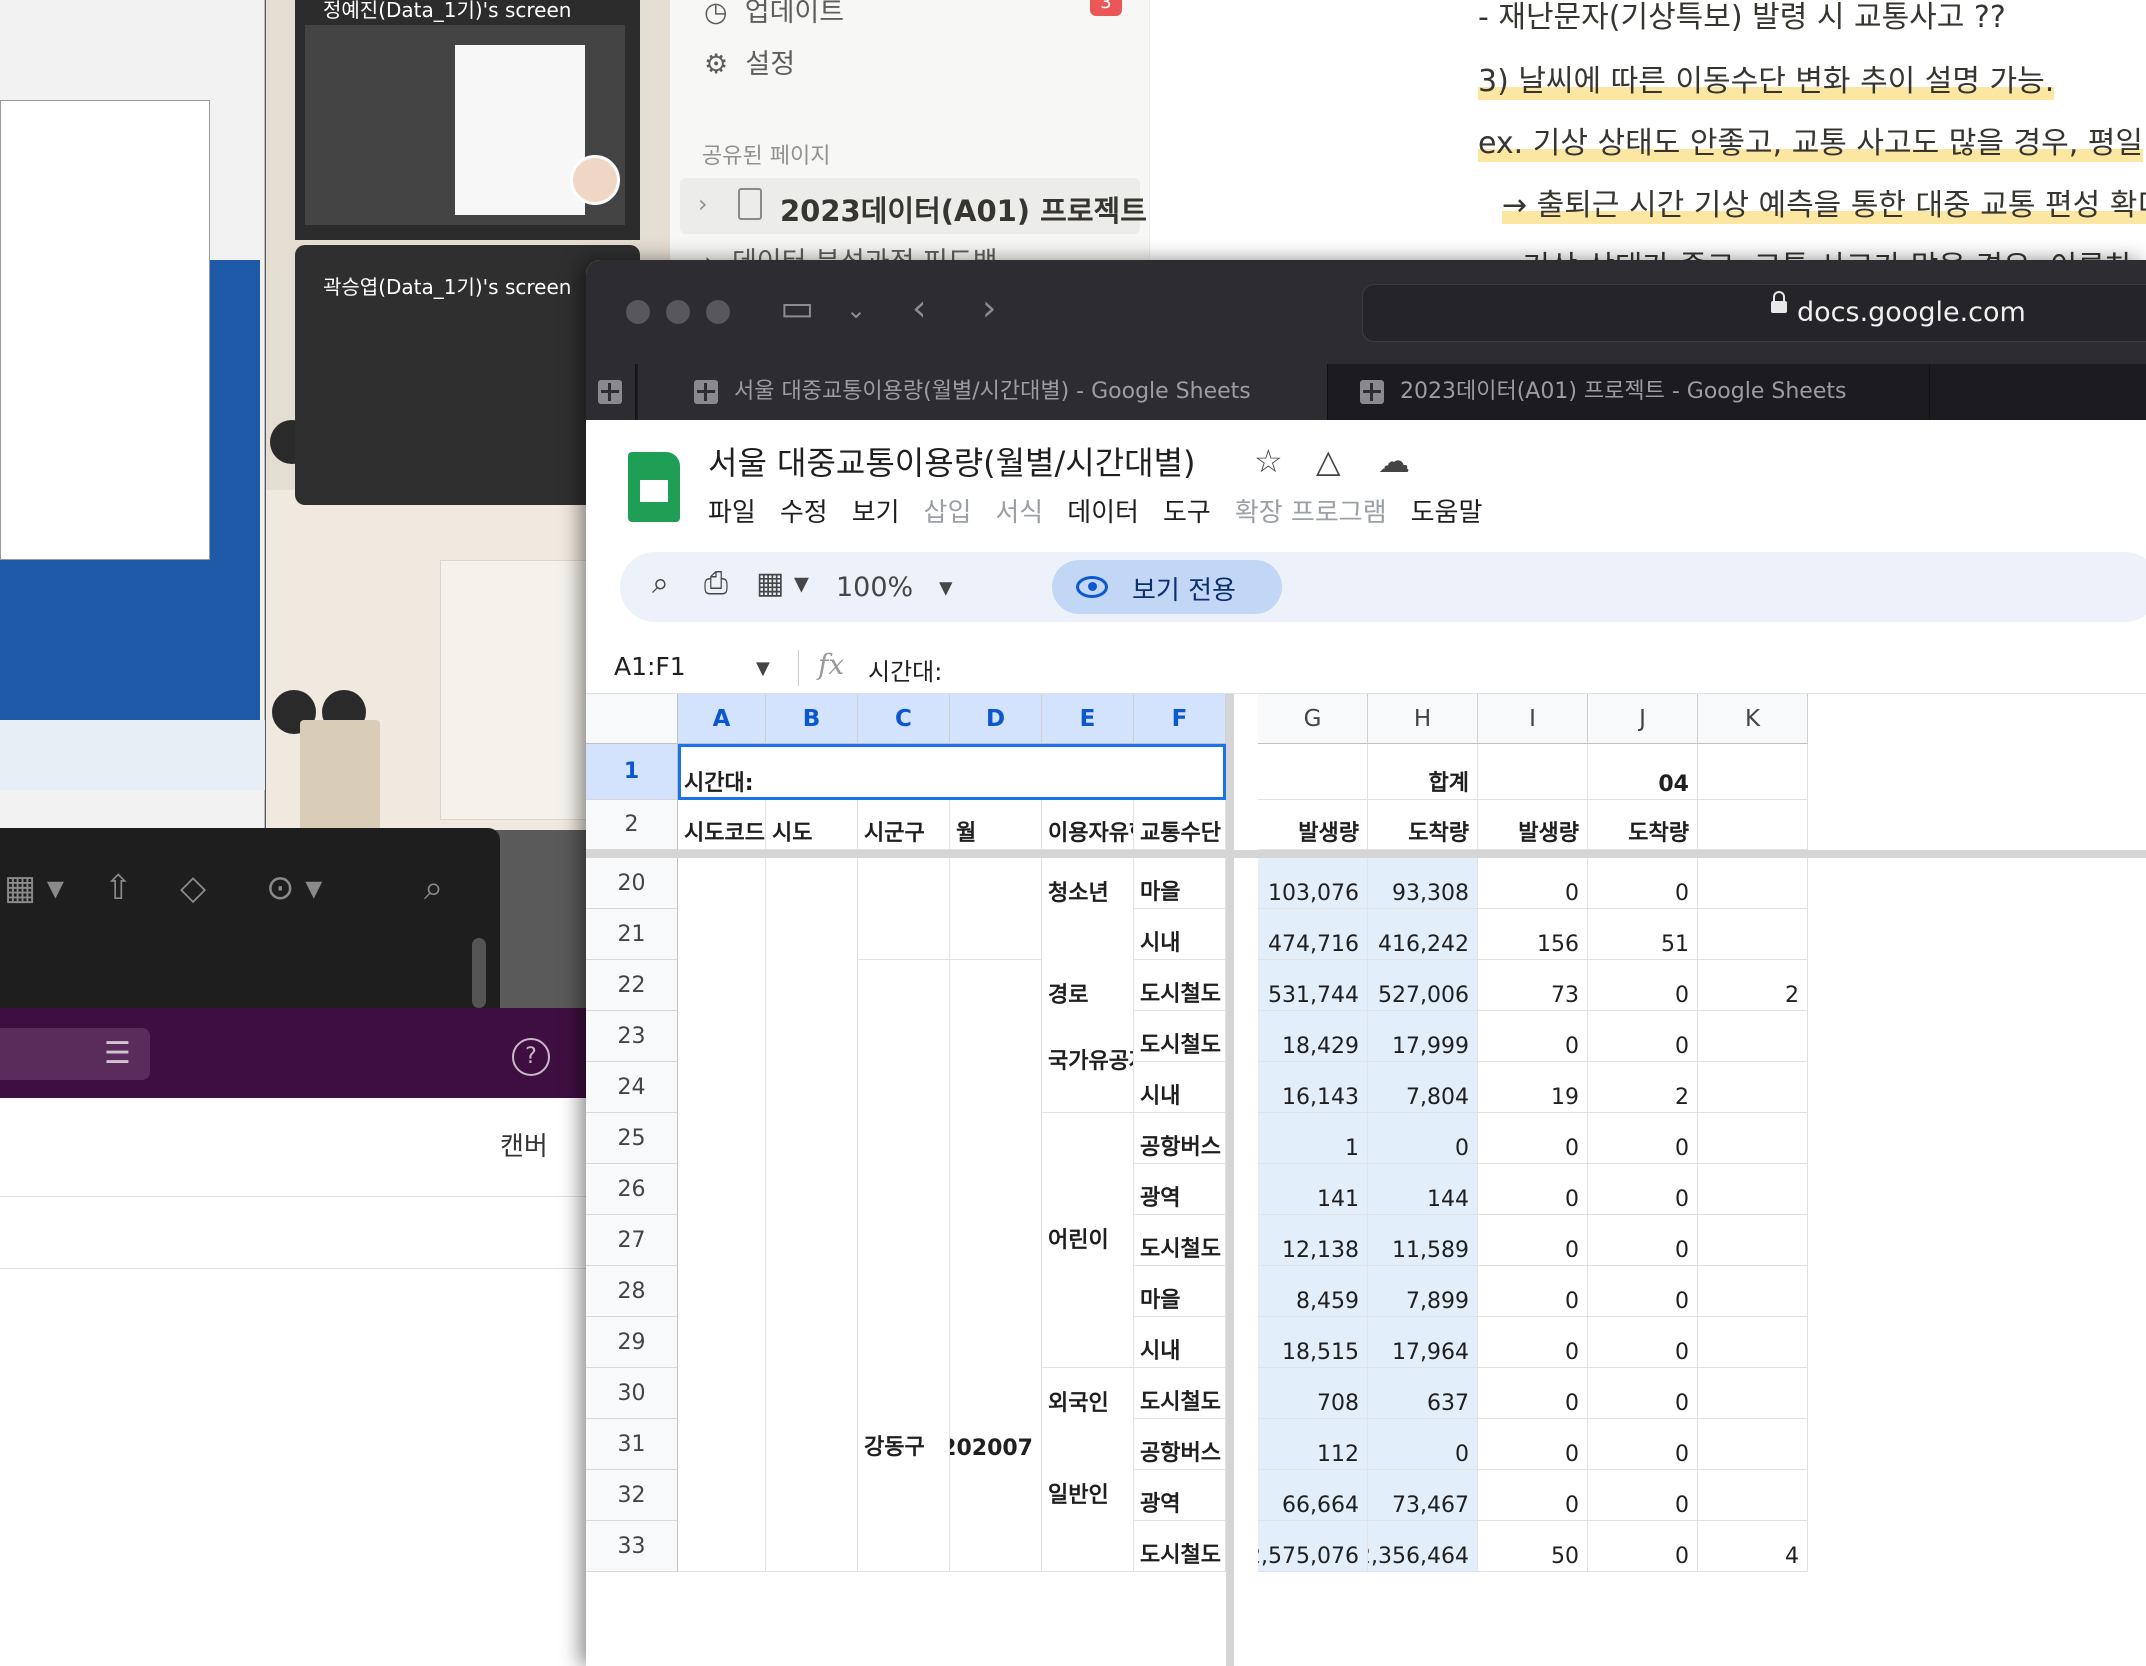  I want to click on cell-k2, so click(1753, 825).